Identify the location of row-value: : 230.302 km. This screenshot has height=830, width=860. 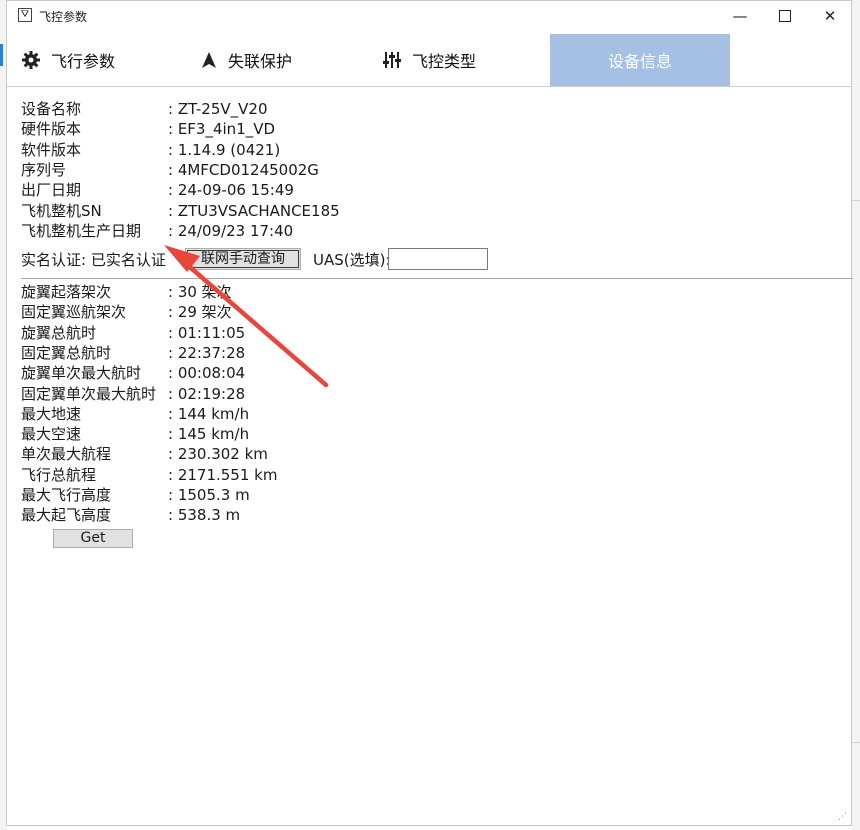
(218, 454).